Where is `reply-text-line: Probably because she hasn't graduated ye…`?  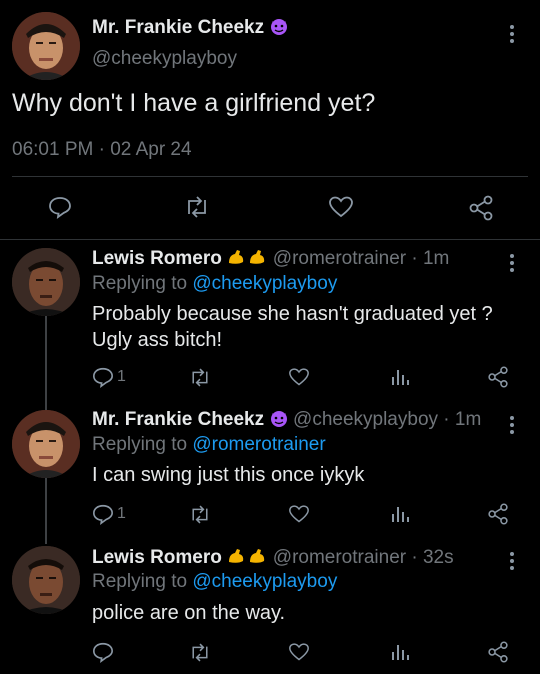 reply-text-line: Probably because she hasn't graduated ye… is located at coordinates (292, 314).